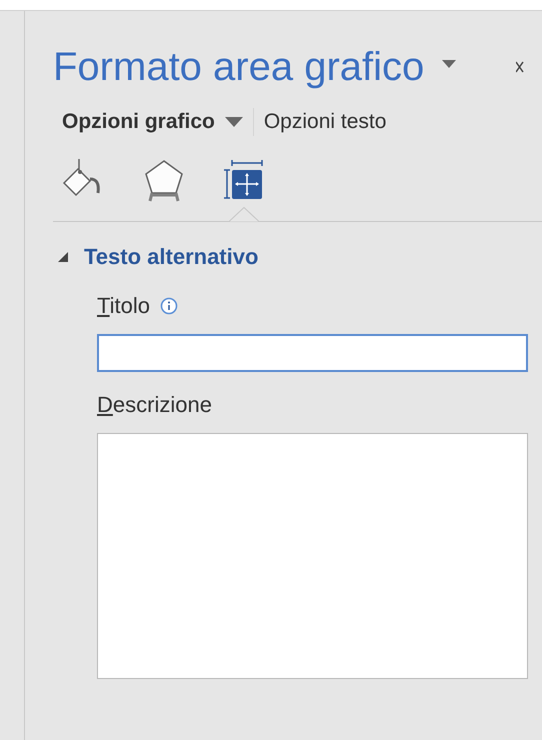 The height and width of the screenshot is (740, 542). I want to click on options-tab: Opzioni grafico, so click(152, 122).